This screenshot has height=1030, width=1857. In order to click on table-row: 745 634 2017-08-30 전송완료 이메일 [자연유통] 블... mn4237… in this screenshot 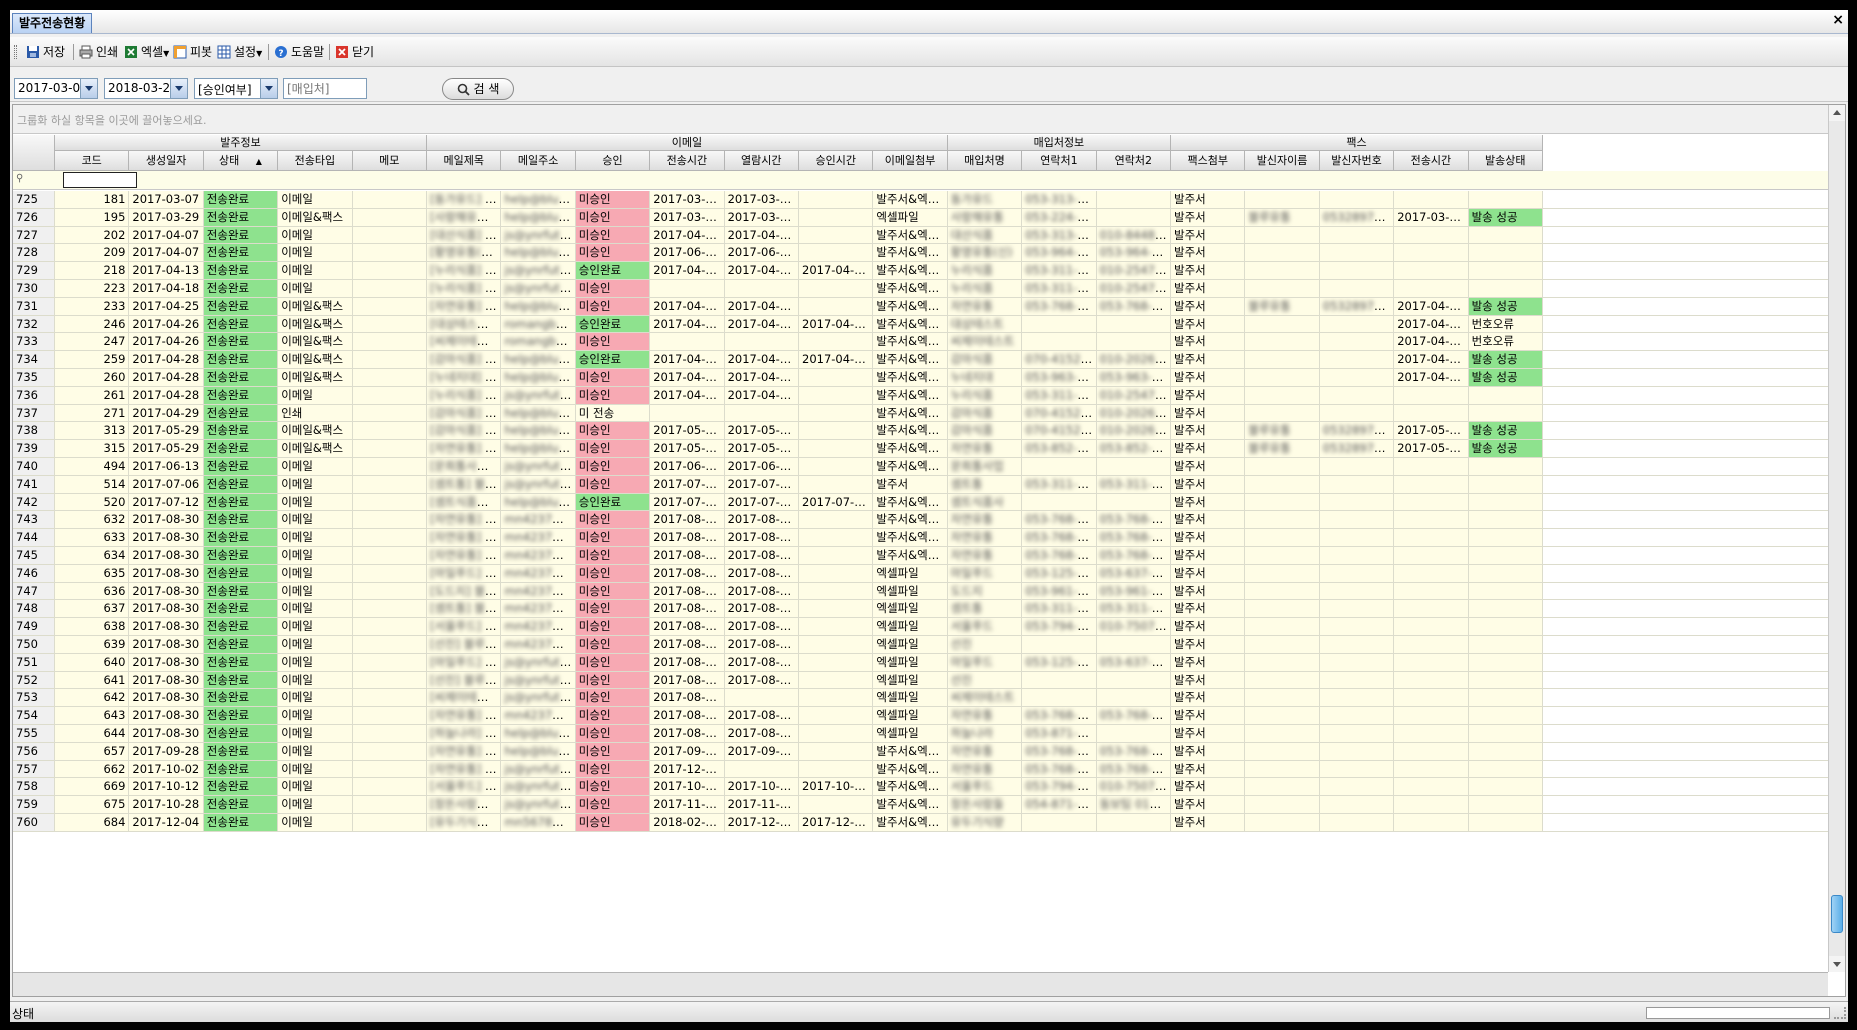, I will do `click(920, 555)`.